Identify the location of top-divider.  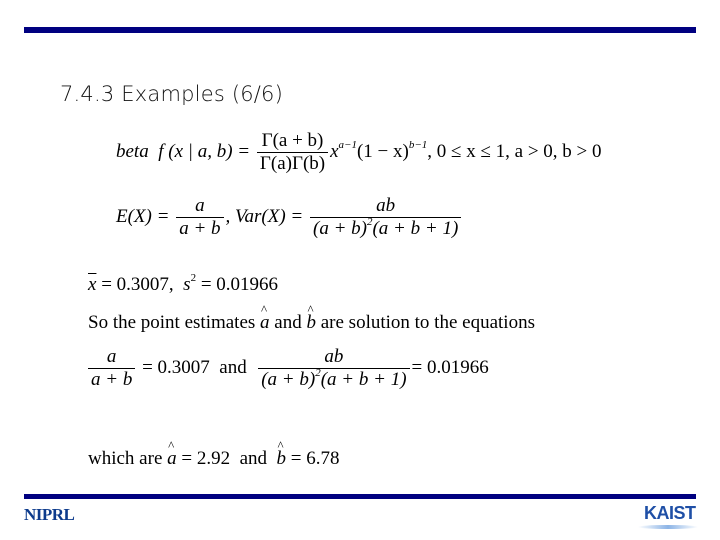
(360, 30).